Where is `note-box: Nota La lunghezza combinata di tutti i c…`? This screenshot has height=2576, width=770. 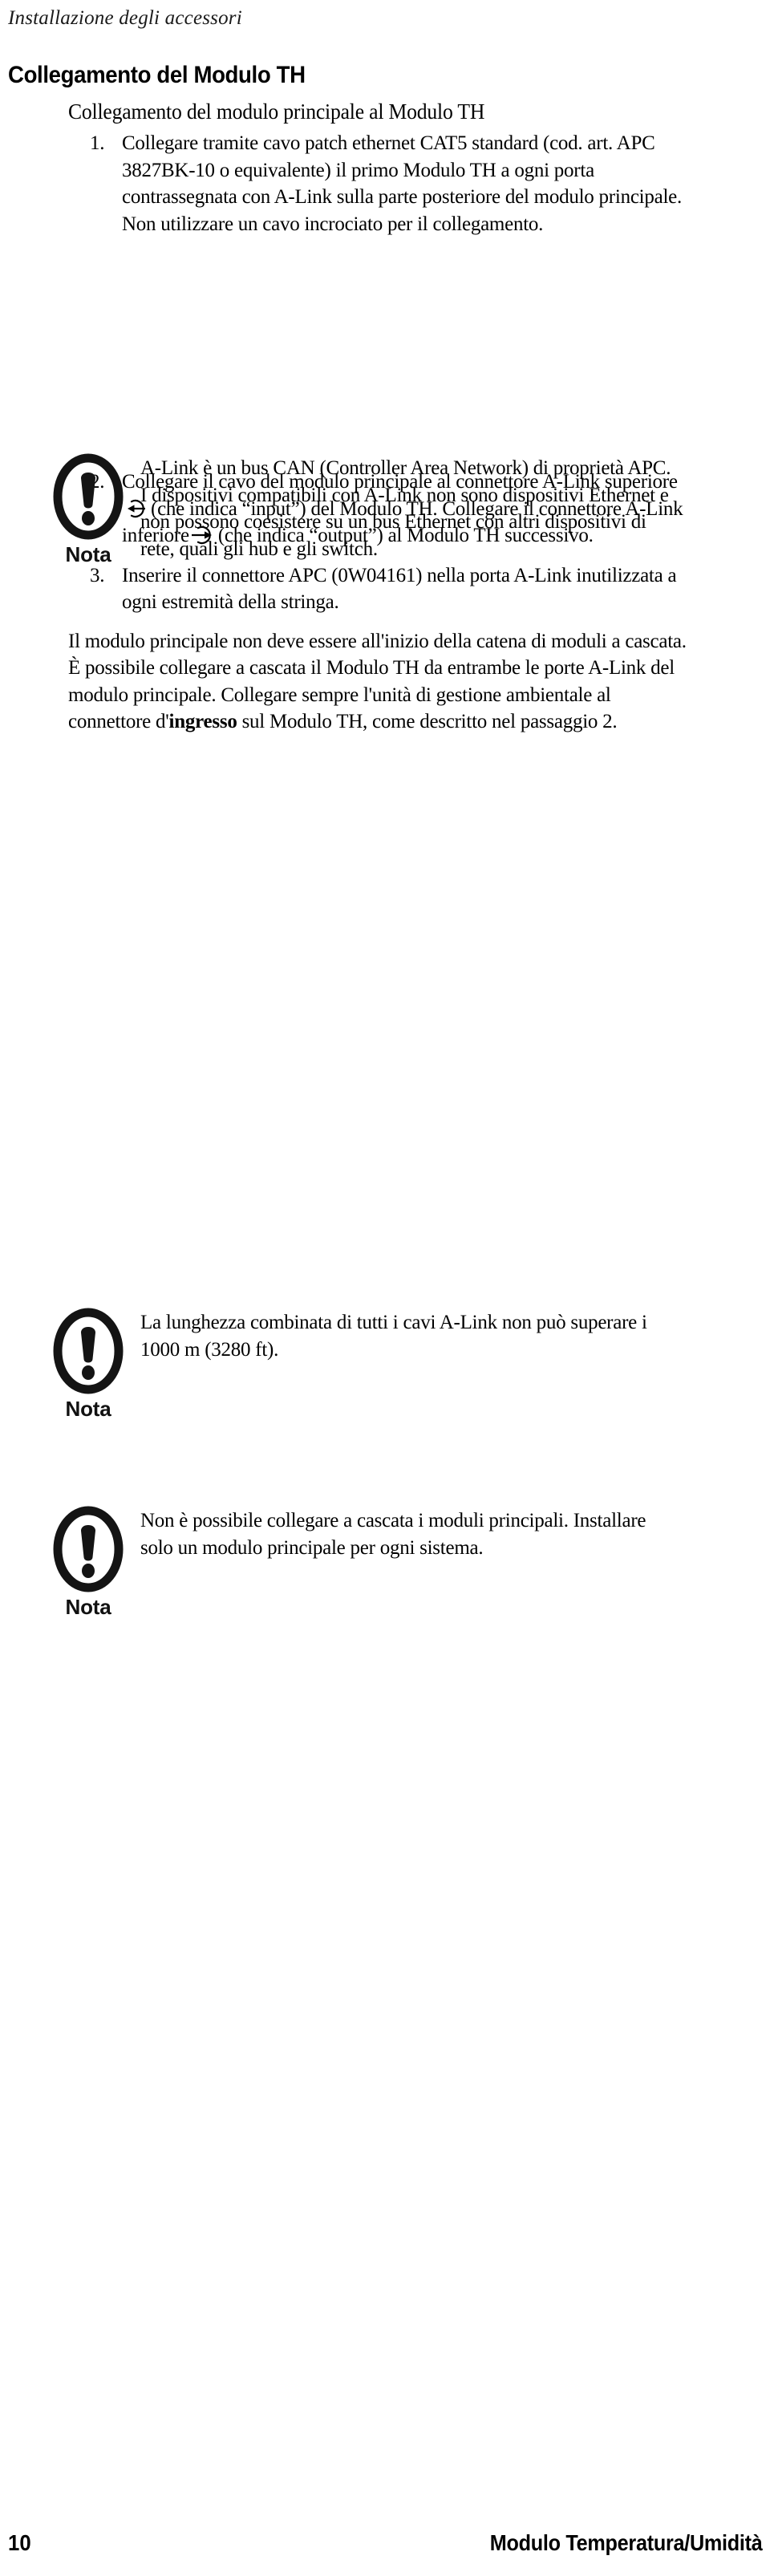 note-box: Nota La lunghezza combinata di tutti i c… is located at coordinates (385, 1363).